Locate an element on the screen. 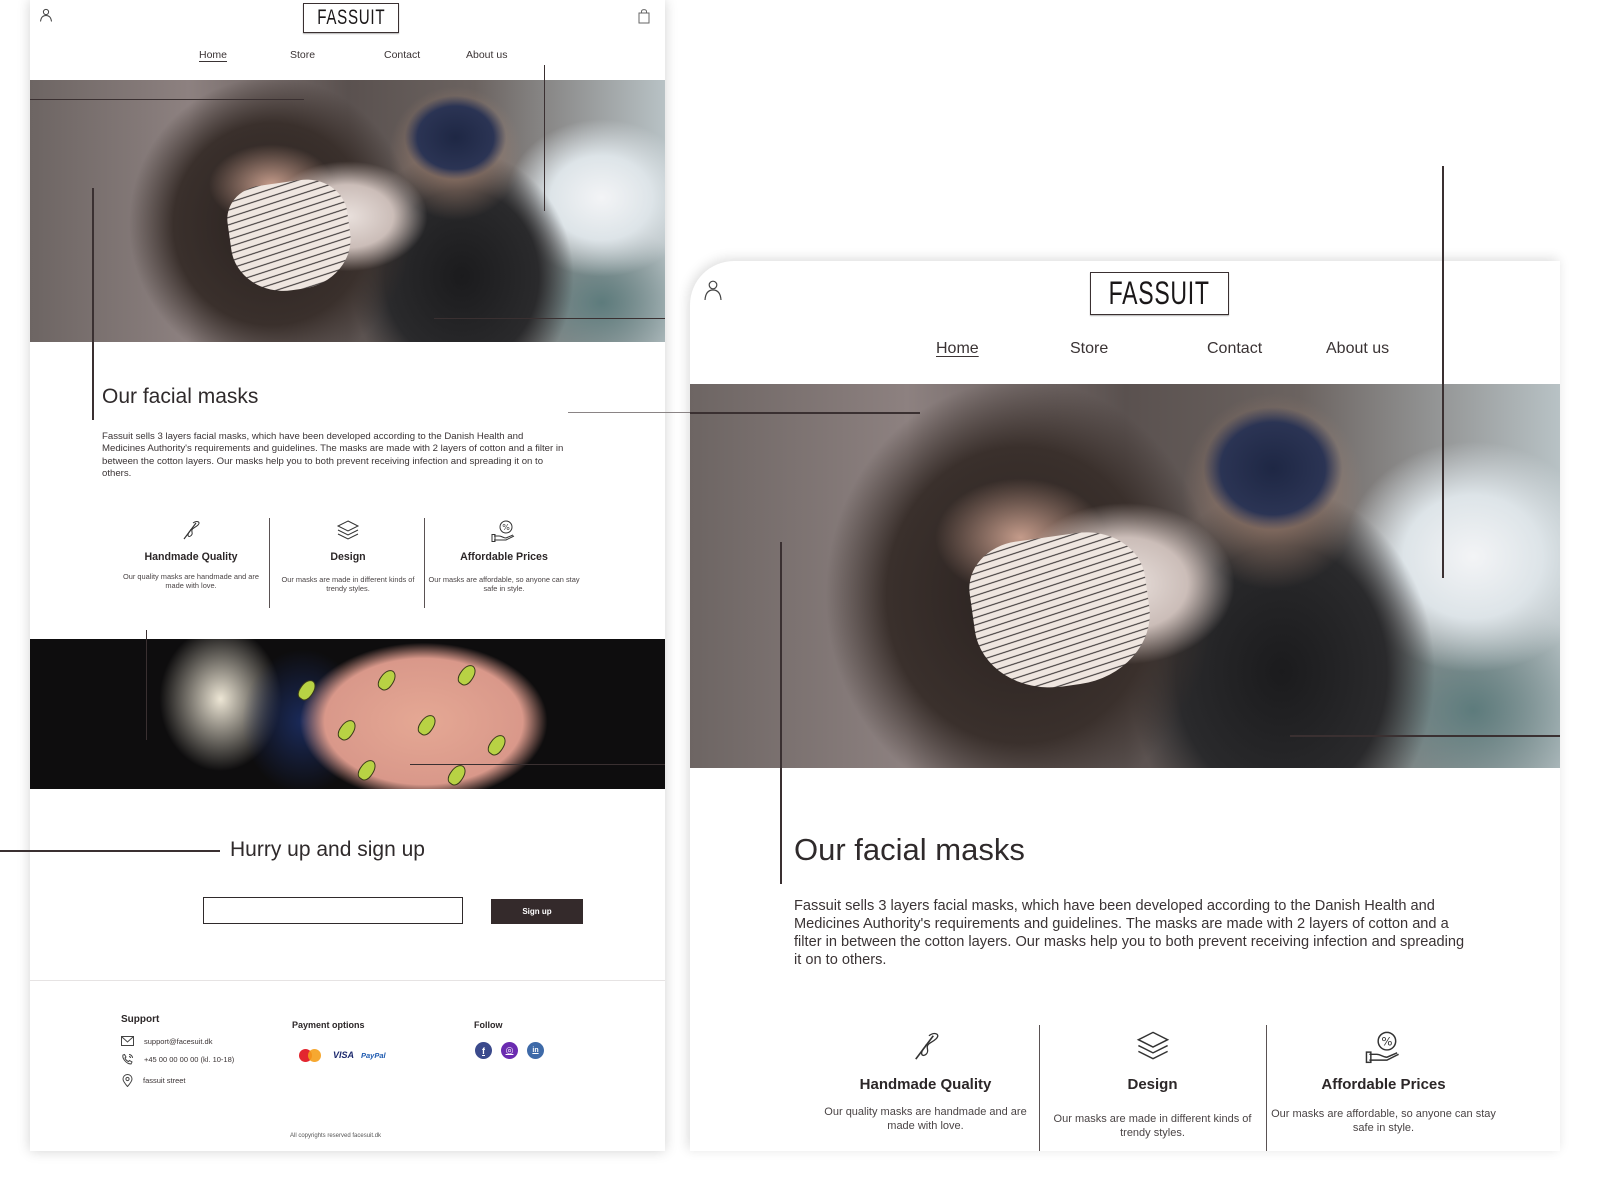 The width and height of the screenshot is (1597, 1200). signup-email-input is located at coordinates (333, 910).